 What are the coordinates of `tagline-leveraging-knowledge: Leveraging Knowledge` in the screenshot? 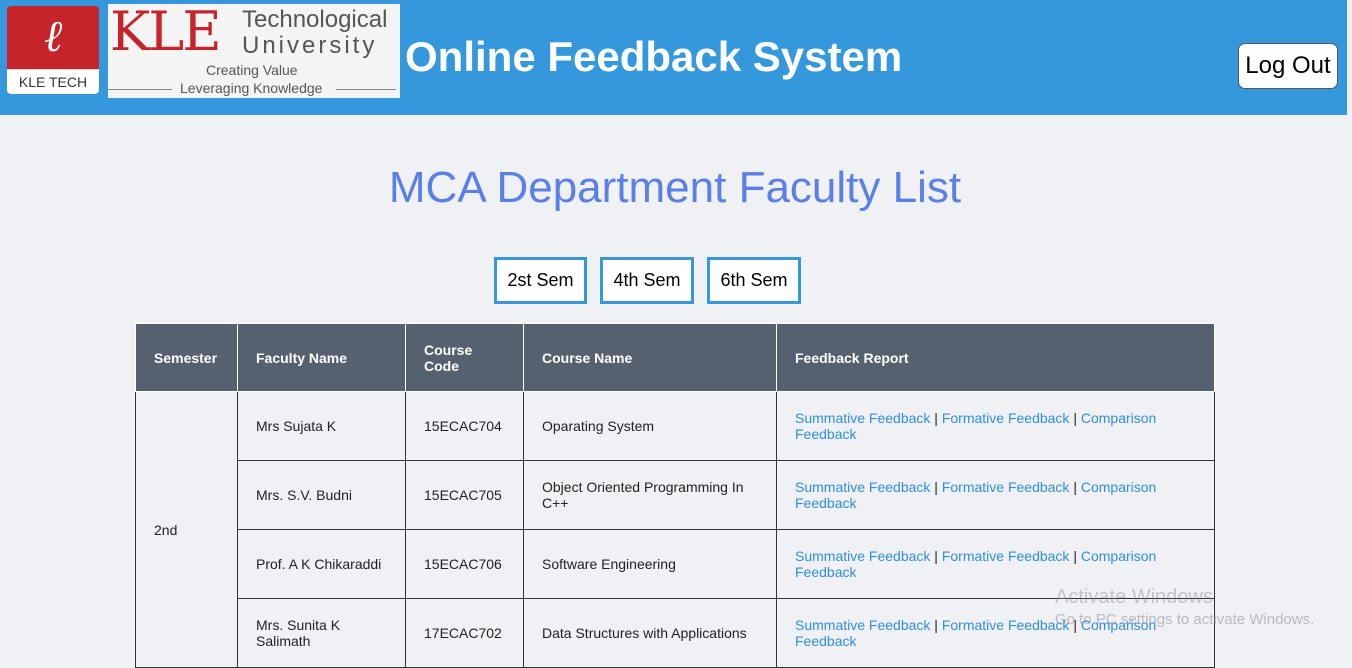 It's located at (251, 88).